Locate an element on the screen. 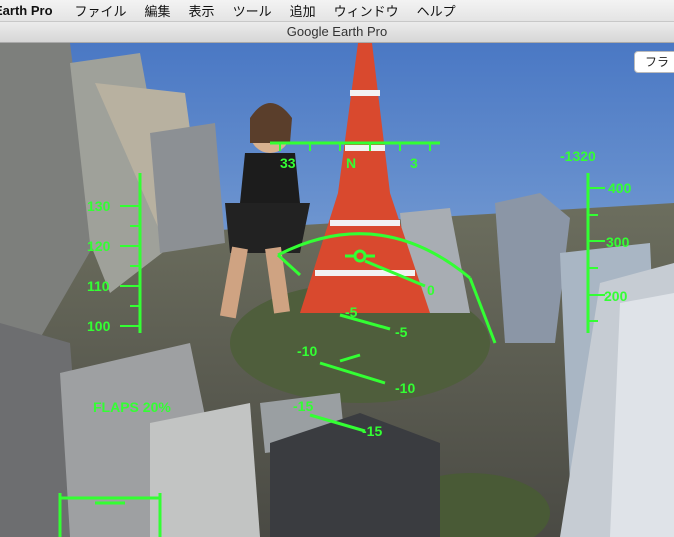 The image size is (674, 537). pitch-label-right: -15 is located at coordinates (372, 431).